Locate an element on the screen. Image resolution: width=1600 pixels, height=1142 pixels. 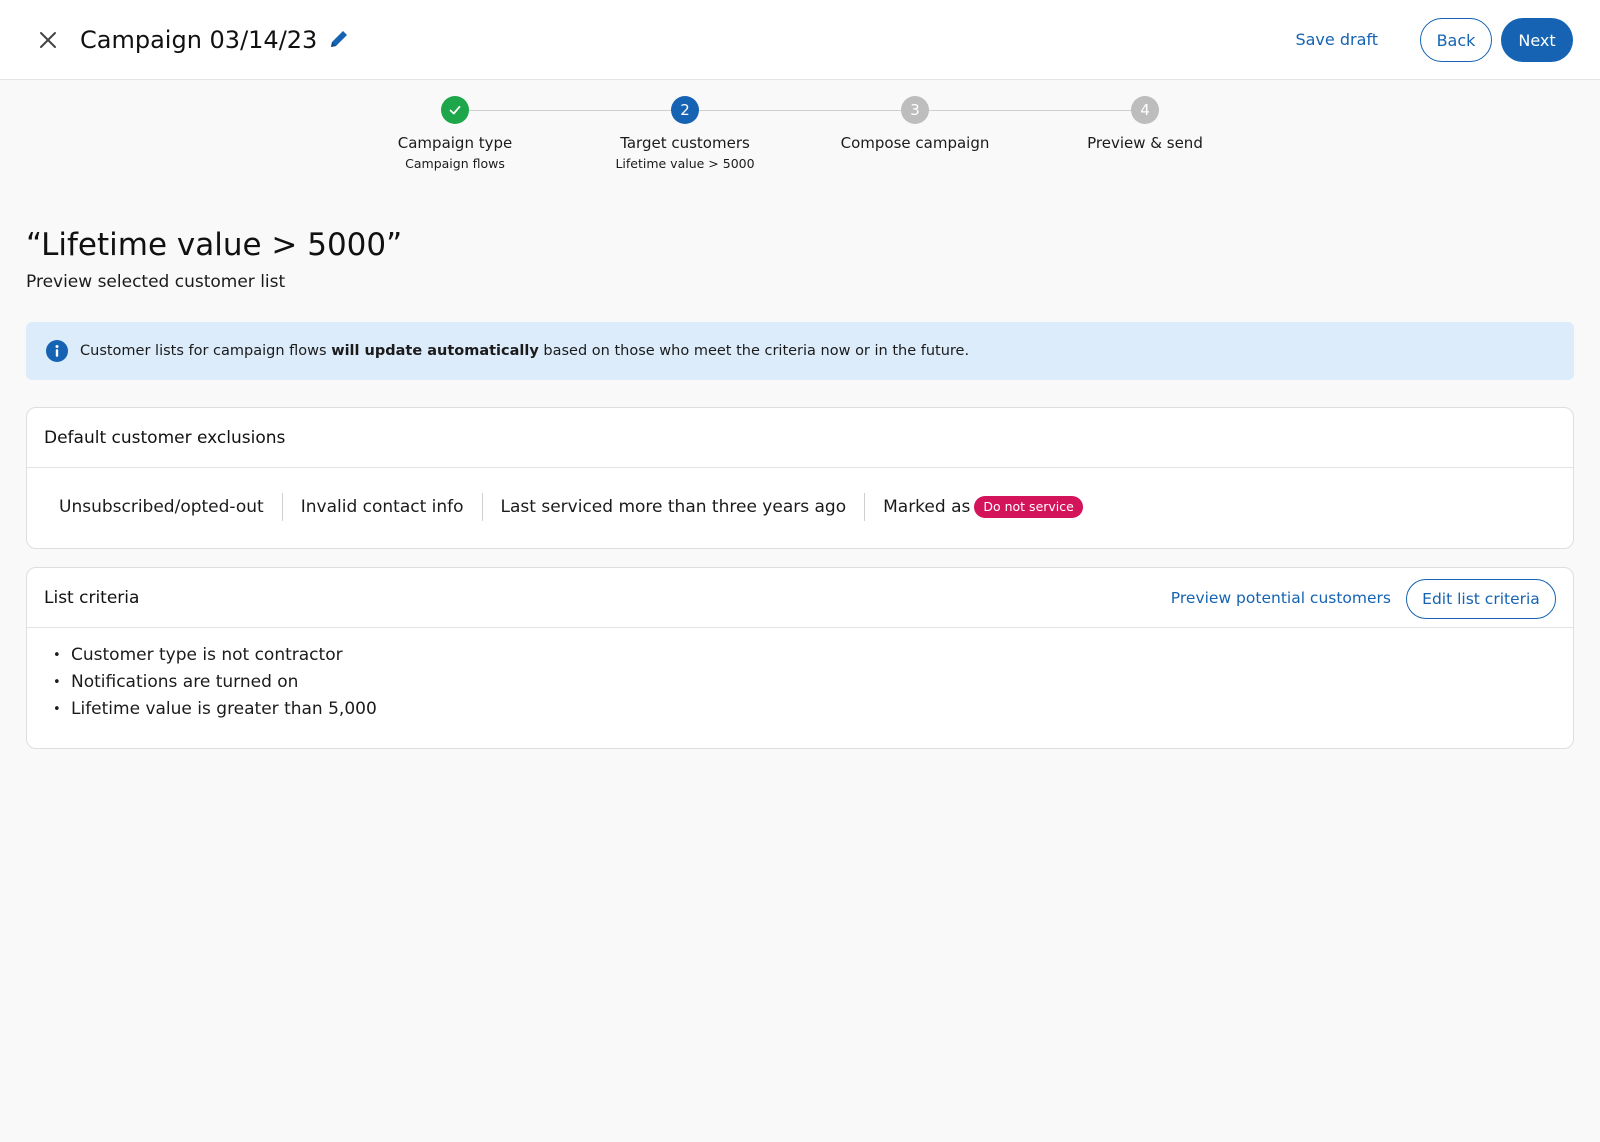
page-title: Campaign 03/14/23 is located at coordinates (199, 40).